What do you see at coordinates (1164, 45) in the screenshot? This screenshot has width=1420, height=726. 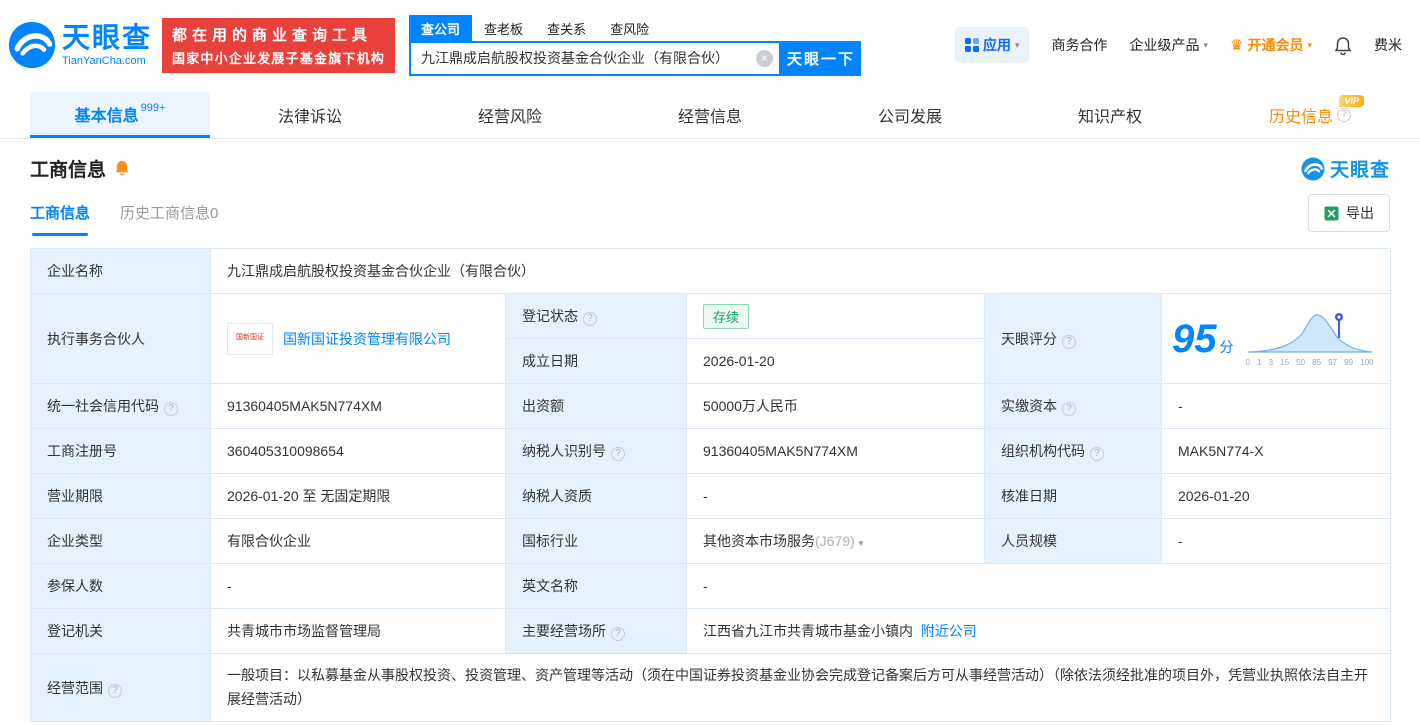 I see `menu-enterprise-label: 企业级产品` at bounding box center [1164, 45].